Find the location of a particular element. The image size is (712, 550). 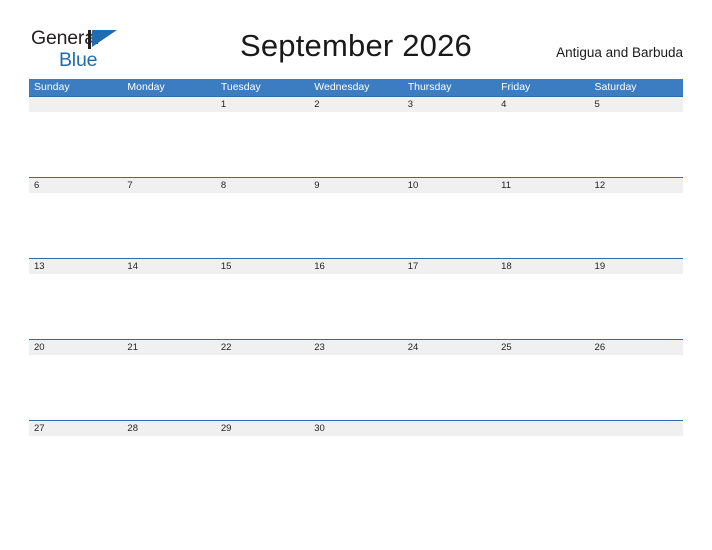

day-cell: 2 is located at coordinates (355, 104).